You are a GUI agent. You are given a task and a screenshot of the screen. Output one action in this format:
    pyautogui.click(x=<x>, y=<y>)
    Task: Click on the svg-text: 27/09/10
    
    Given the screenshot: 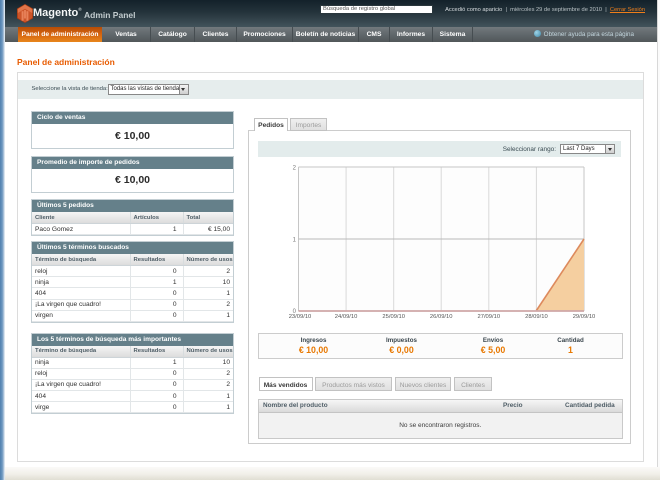 What is the action you would take?
    pyautogui.click(x=489, y=317)
    